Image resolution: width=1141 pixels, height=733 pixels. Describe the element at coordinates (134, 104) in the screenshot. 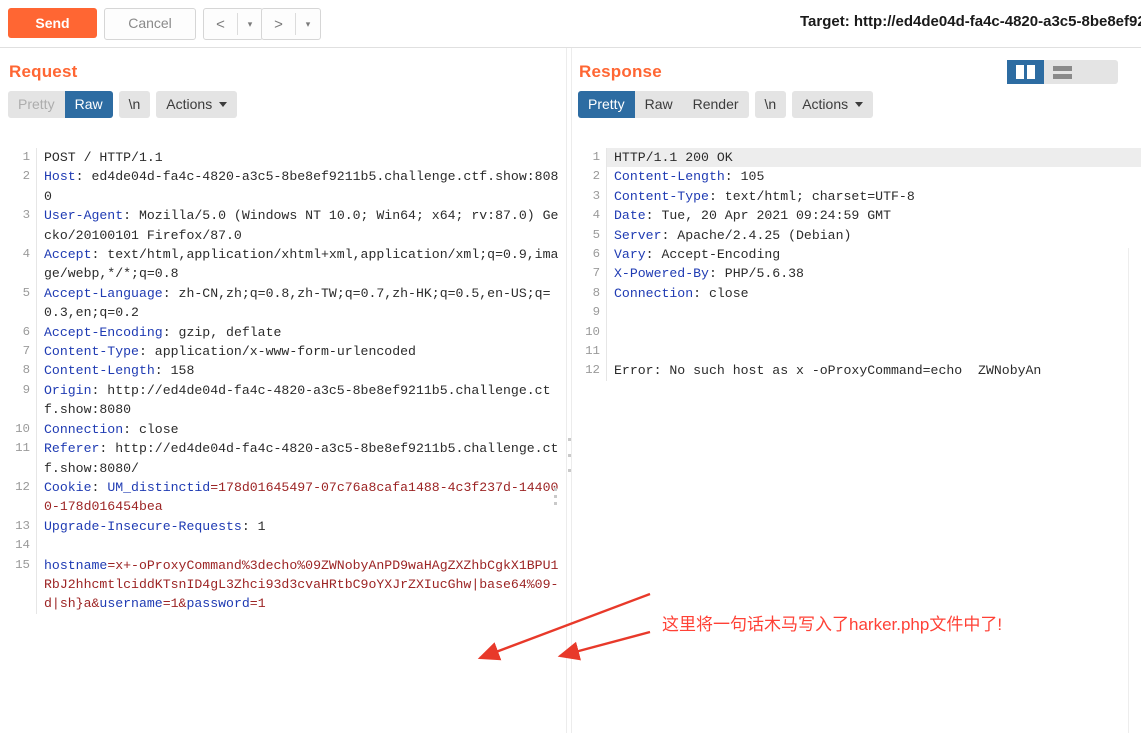

I see `request-newline-toggle: \n` at that location.